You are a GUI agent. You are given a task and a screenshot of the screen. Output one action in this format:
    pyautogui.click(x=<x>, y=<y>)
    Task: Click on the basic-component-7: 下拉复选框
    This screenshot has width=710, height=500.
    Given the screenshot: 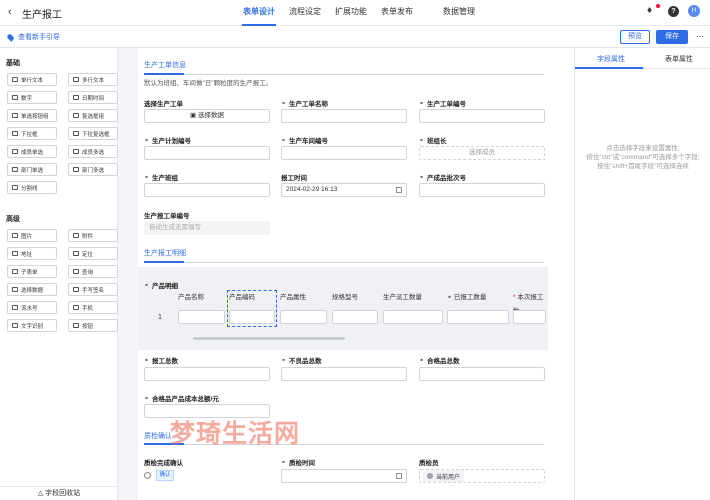 What is the action you would take?
    pyautogui.click(x=93, y=133)
    